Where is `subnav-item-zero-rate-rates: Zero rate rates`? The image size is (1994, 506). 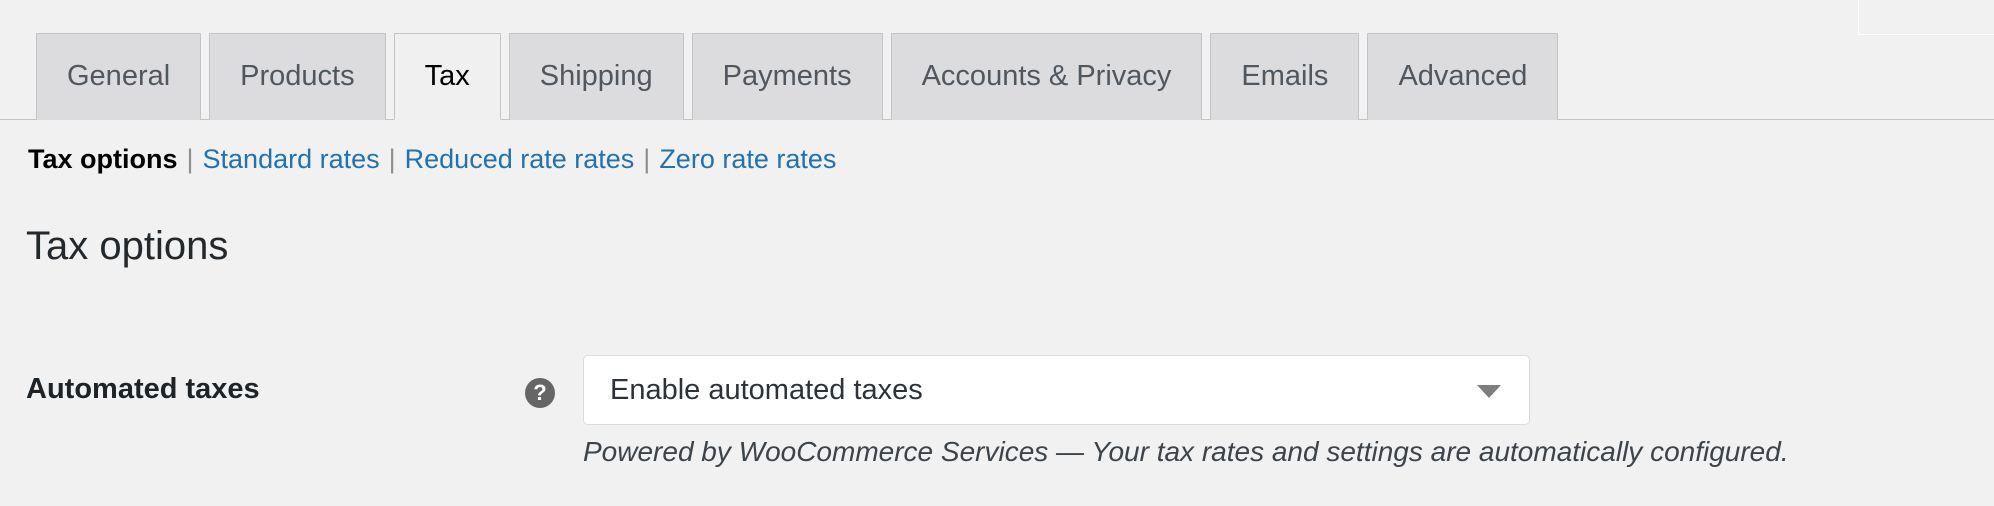 subnav-item-zero-rate-rates: Zero rate rates is located at coordinates (747, 159).